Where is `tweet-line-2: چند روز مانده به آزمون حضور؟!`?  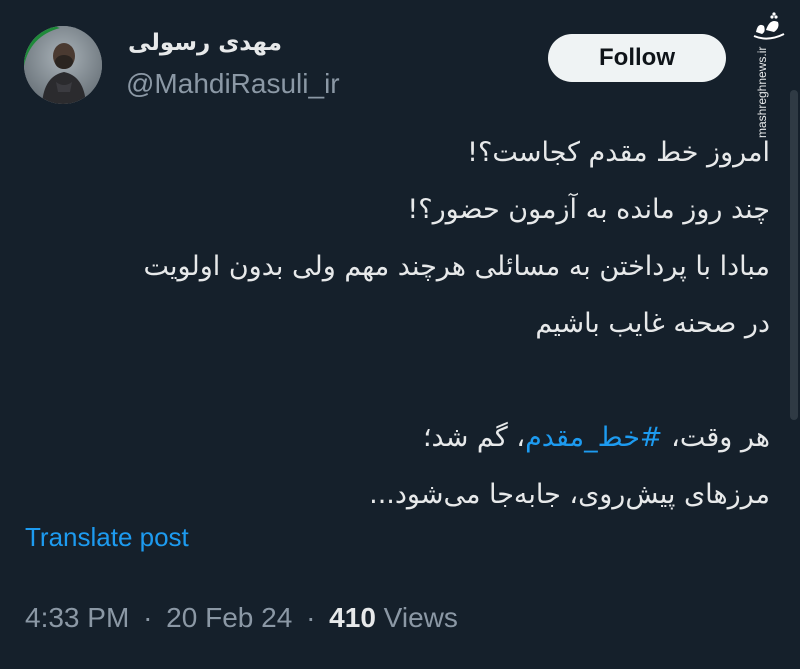
tweet-line-2: چند روز مانده به آزمون حضور؟! is located at coordinates (588, 209).